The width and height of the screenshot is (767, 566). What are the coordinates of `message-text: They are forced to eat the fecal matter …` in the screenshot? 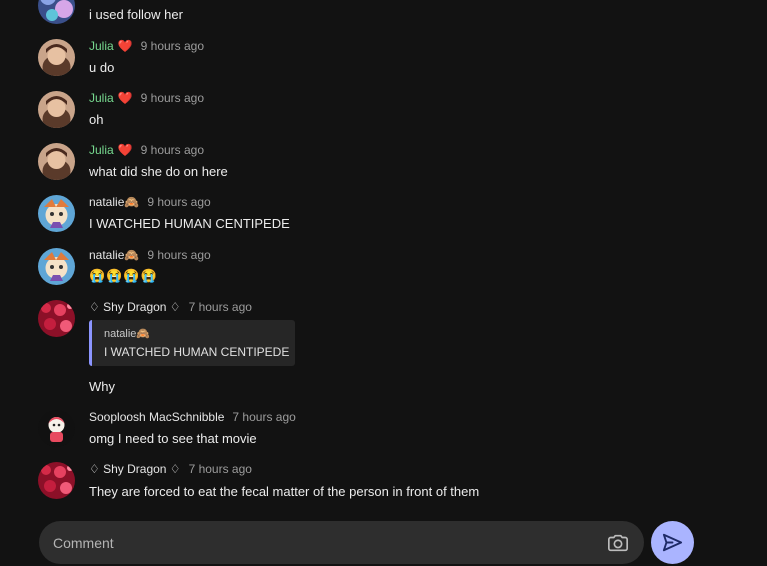 It's located at (284, 491).